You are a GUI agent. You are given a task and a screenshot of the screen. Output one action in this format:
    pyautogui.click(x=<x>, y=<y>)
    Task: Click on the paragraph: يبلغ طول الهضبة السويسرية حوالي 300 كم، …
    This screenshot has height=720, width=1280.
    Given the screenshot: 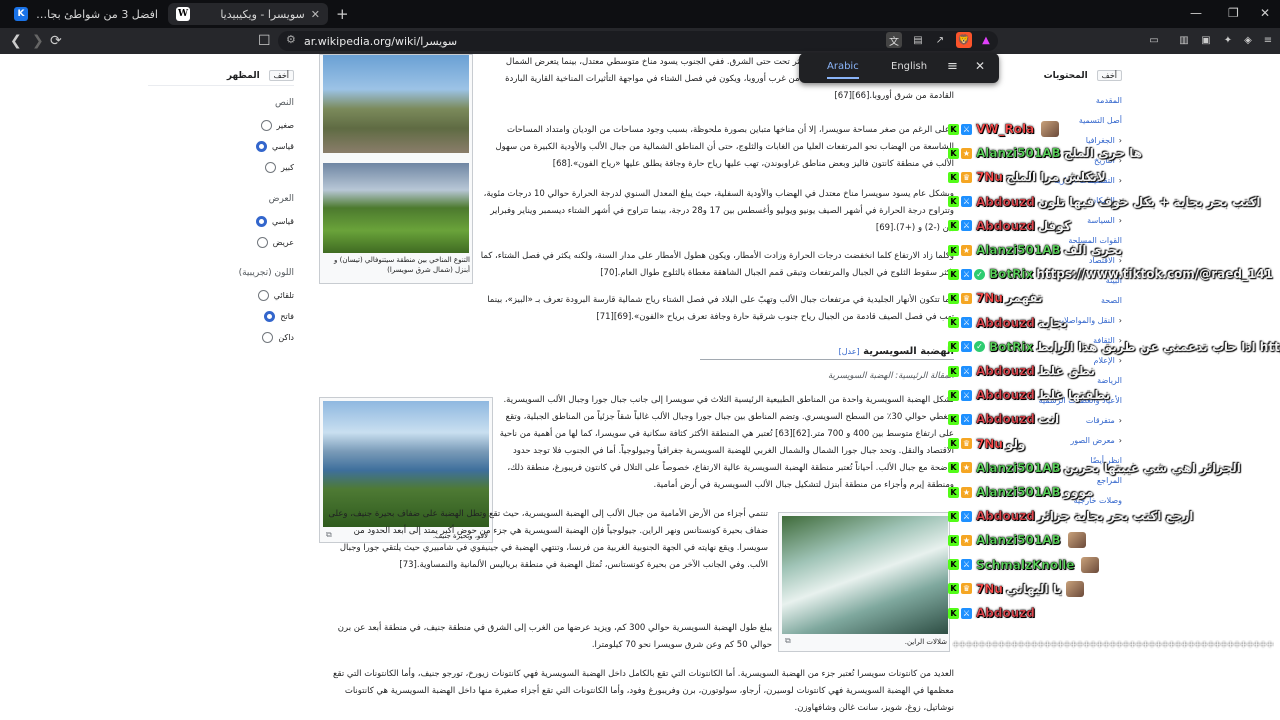 What is the action you would take?
    pyautogui.click(x=554, y=636)
    